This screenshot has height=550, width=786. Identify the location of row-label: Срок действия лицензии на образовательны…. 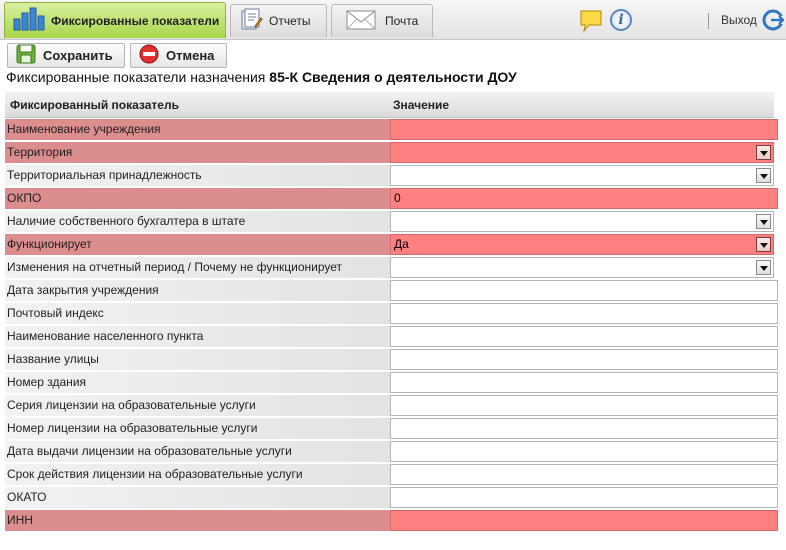
(197, 474).